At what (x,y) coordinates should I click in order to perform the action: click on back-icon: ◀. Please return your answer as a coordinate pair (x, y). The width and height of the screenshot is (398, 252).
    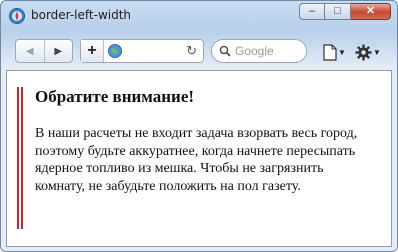
    Looking at the image, I should click on (29, 51).